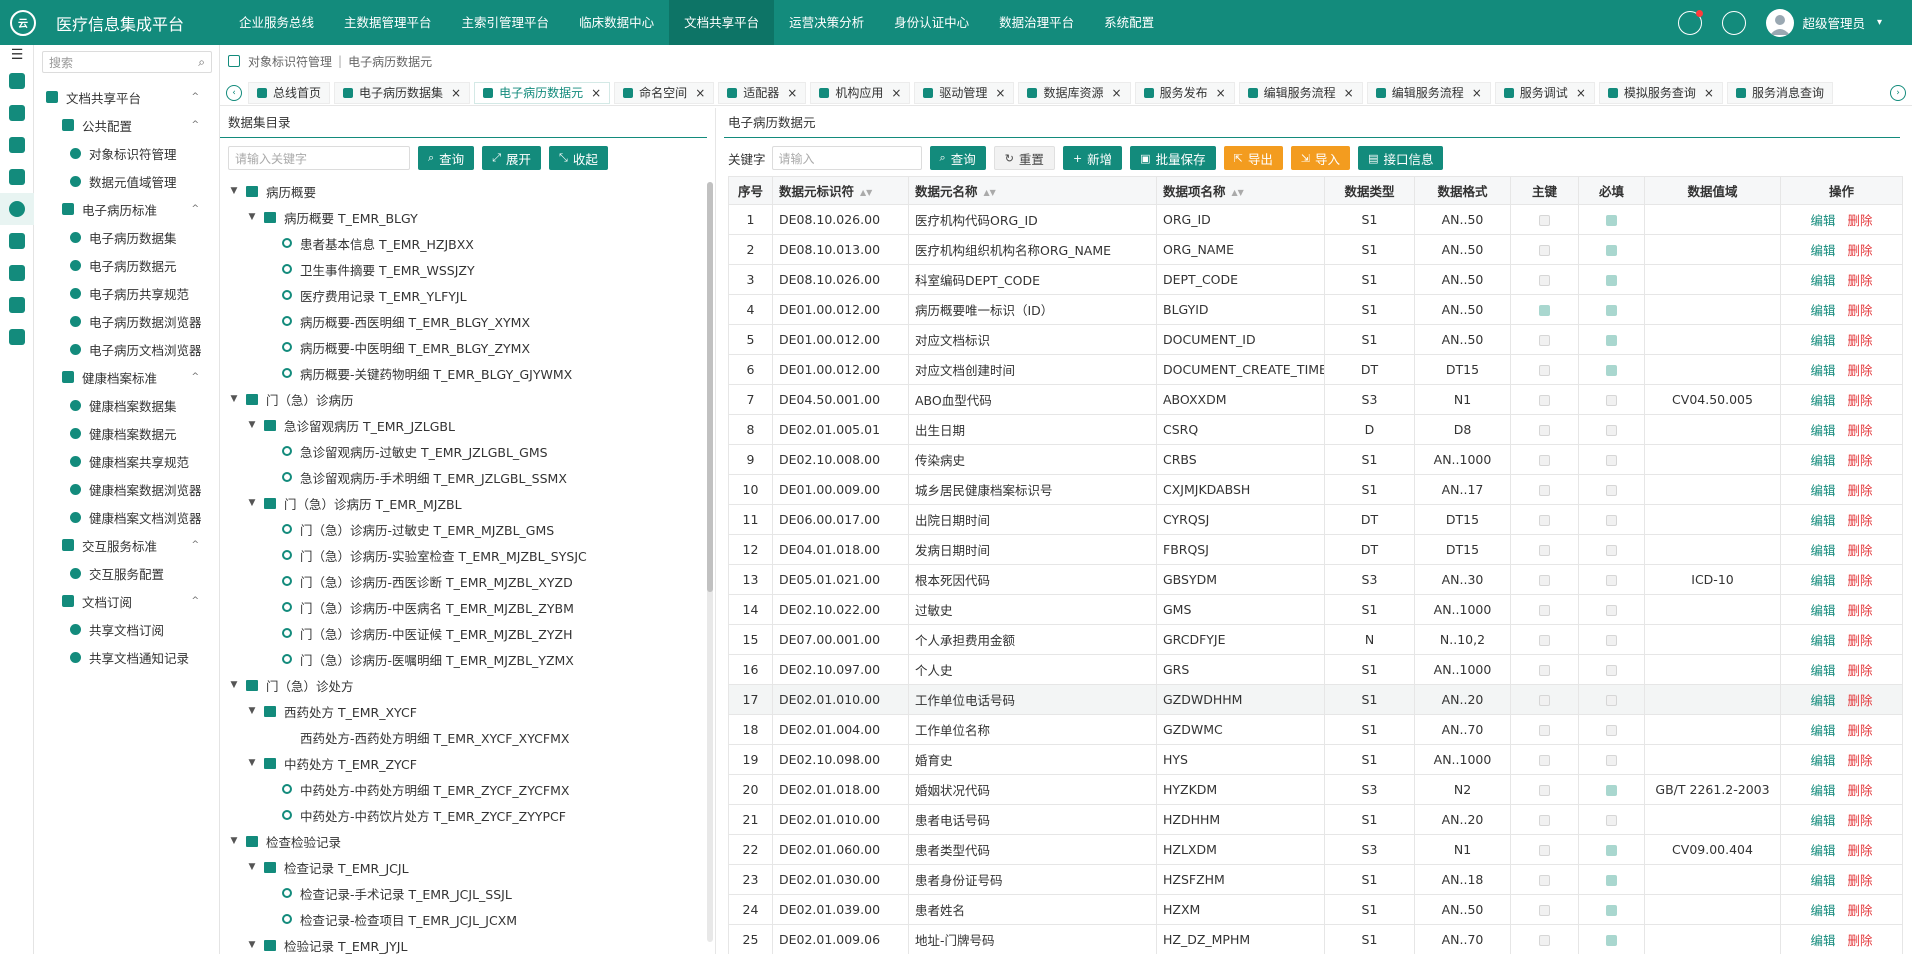  What do you see at coordinates (1898, 92) in the screenshot?
I see `tab-next-icon: ›` at bounding box center [1898, 92].